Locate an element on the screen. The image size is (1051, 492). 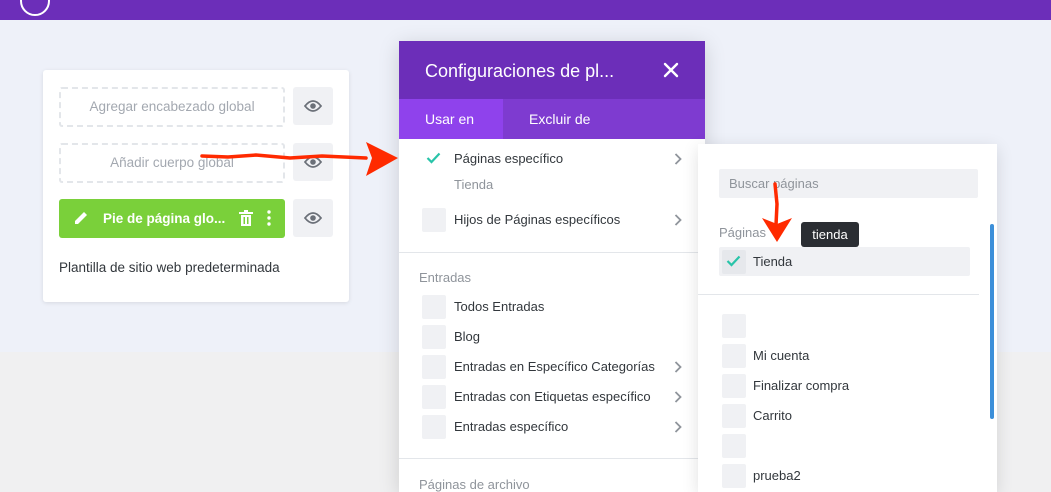
template-name: Plantilla de sitio web predeterminada is located at coordinates (169, 267).